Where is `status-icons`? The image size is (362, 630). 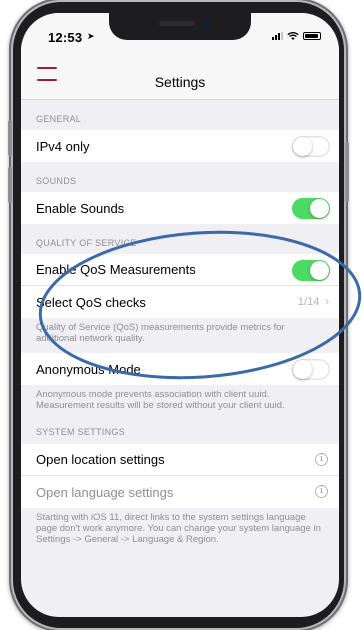 status-icons is located at coordinates (296, 36).